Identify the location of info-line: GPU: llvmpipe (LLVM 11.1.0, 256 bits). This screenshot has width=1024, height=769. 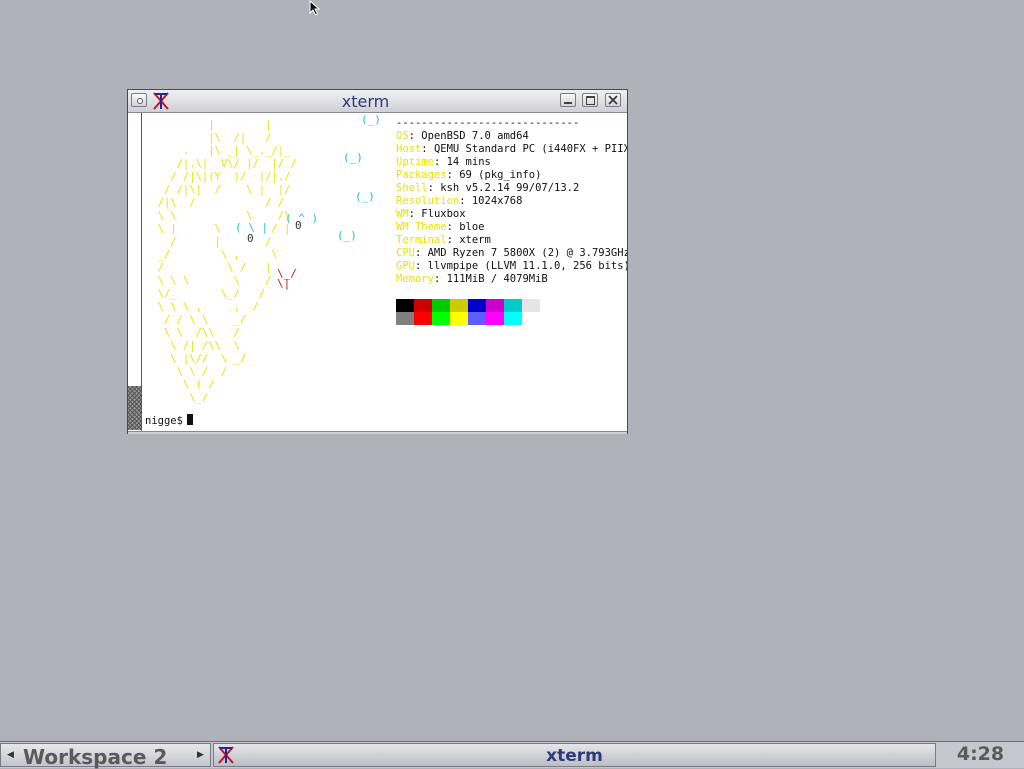
(511, 266).